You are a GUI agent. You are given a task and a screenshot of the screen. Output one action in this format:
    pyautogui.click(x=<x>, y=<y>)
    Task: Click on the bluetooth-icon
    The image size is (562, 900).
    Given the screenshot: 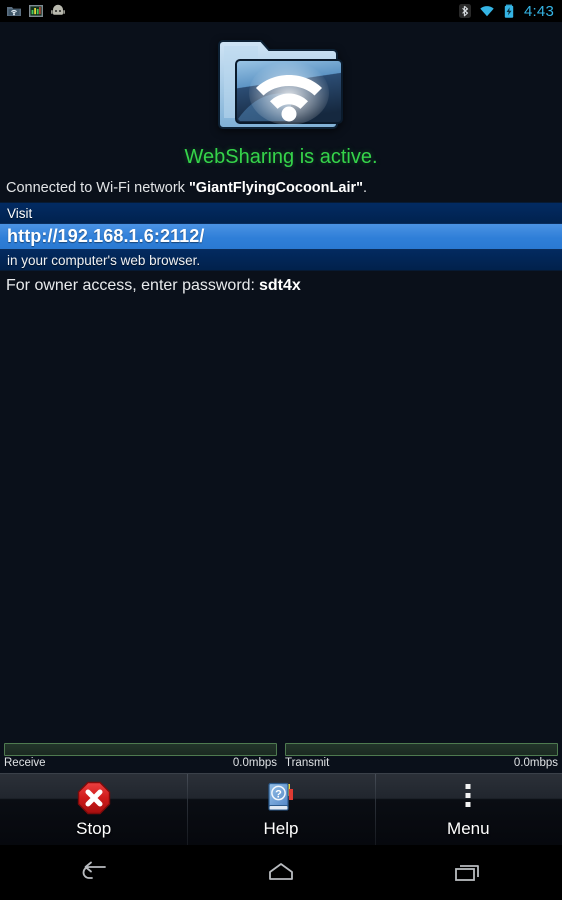 What is the action you would take?
    pyautogui.click(x=465, y=11)
    